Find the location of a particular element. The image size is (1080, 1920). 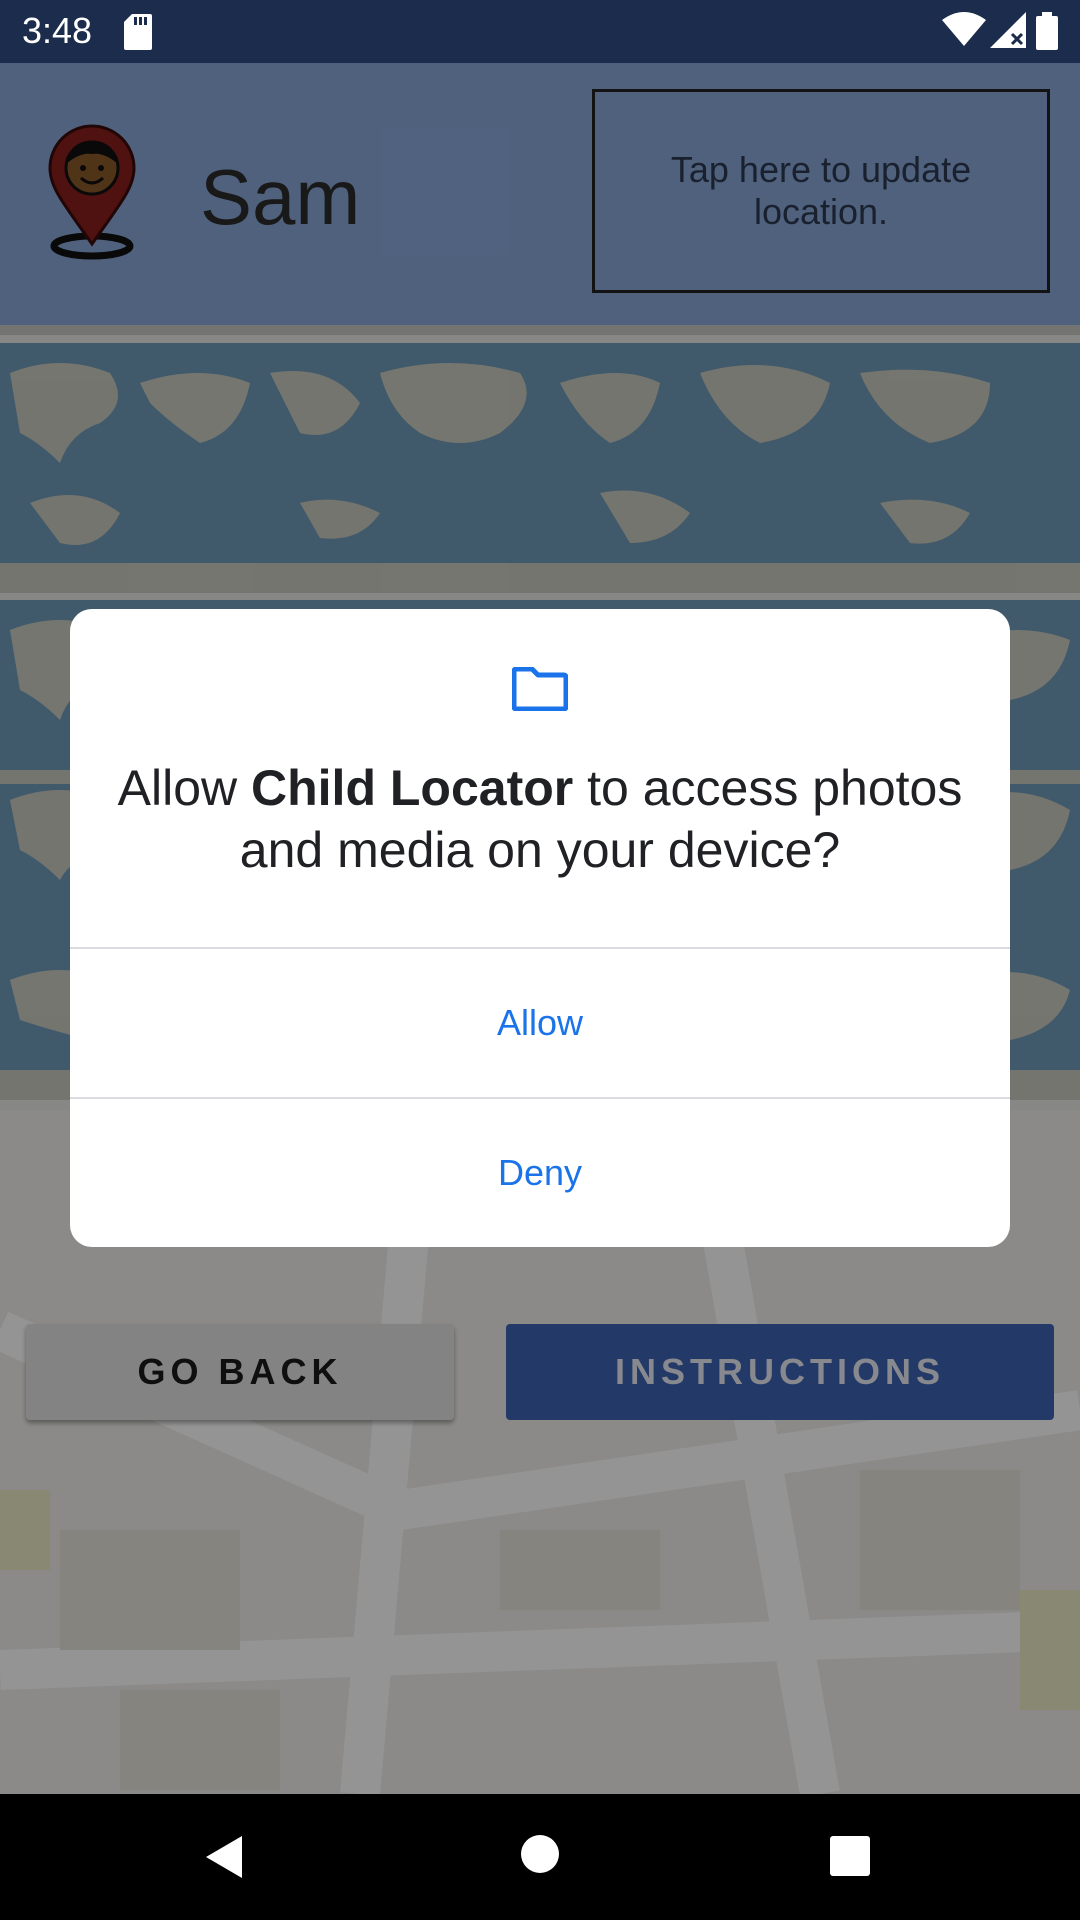

back-icon is located at coordinates (224, 1857).